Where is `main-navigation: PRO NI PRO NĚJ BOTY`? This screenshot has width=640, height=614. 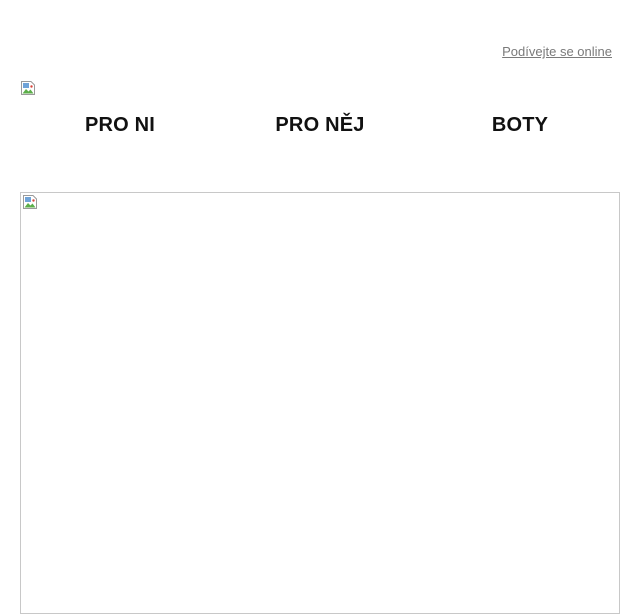
main-navigation: PRO NI PRO NĚJ BOTY is located at coordinates (320, 125).